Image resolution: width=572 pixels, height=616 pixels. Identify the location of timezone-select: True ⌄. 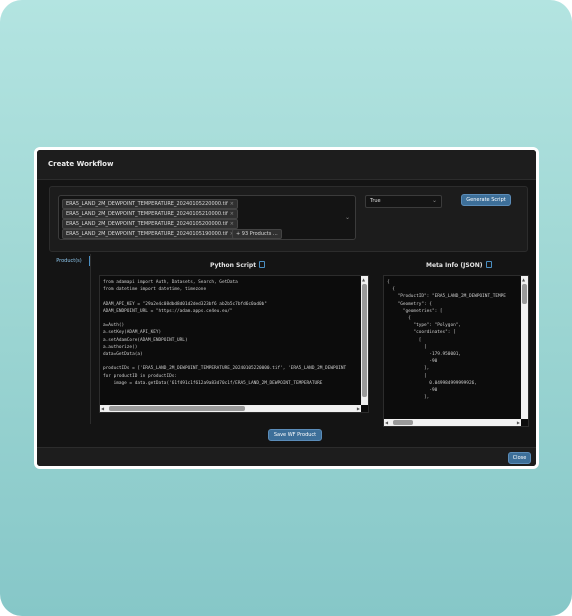
(403, 201).